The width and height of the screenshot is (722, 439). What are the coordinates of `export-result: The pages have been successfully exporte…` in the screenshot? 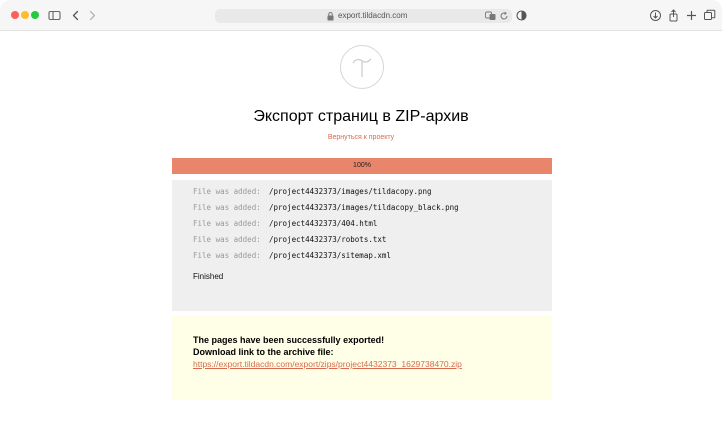 It's located at (362, 358).